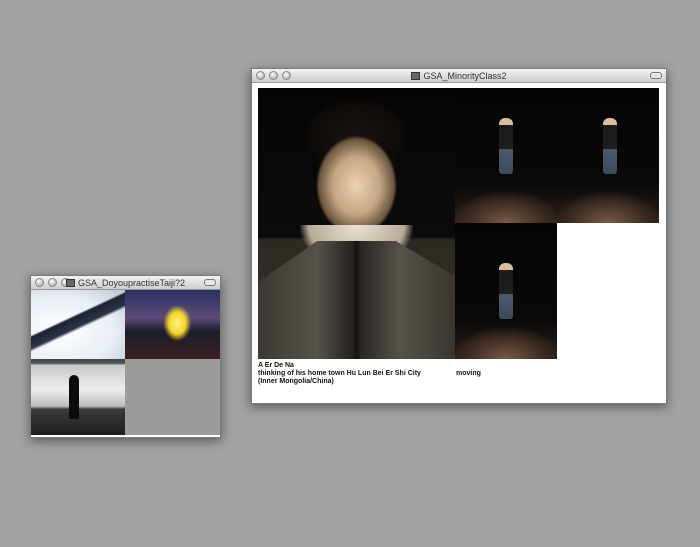 The height and width of the screenshot is (547, 700). I want to click on window-title: GSA_MinorityClass2, so click(459, 75).